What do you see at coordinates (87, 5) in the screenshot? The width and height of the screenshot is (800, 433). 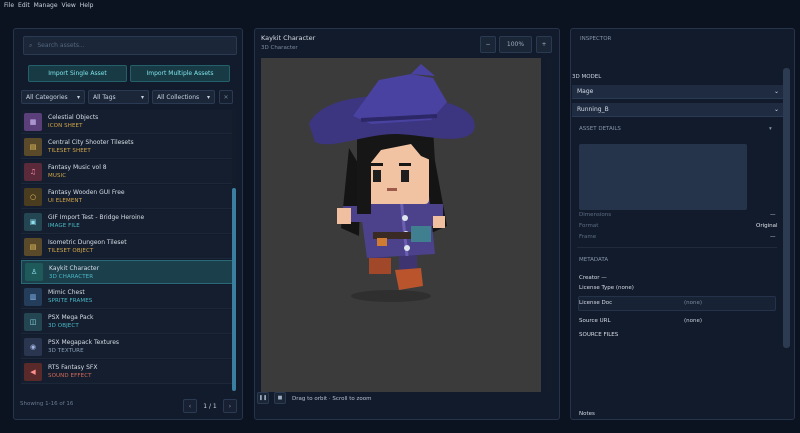 I see `menu-help: Help` at bounding box center [87, 5].